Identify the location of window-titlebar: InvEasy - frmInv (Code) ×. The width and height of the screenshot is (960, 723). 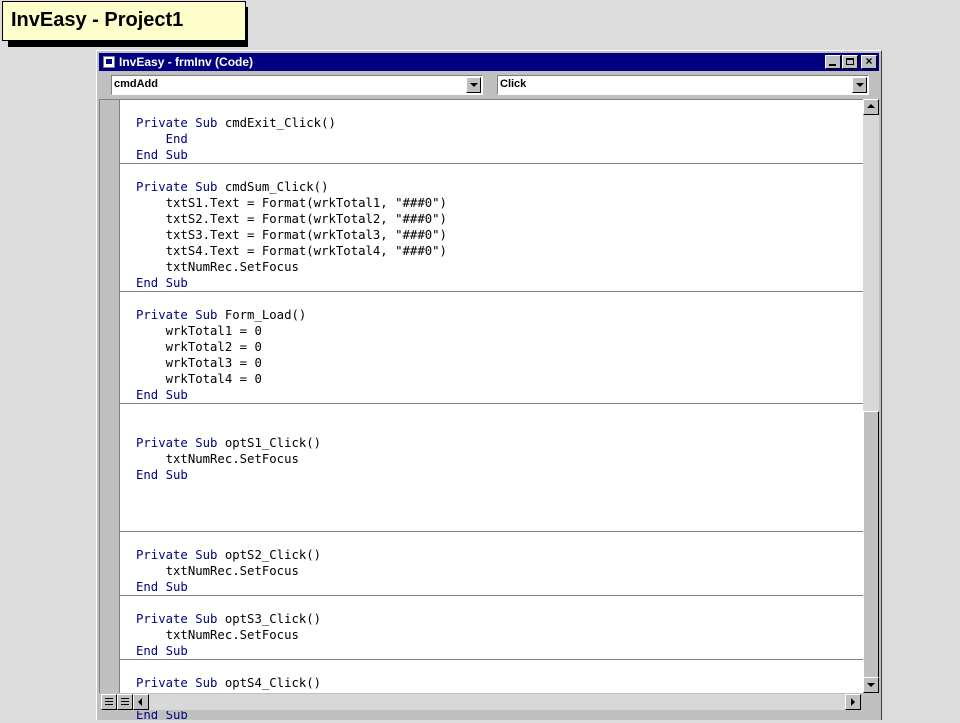
(489, 62).